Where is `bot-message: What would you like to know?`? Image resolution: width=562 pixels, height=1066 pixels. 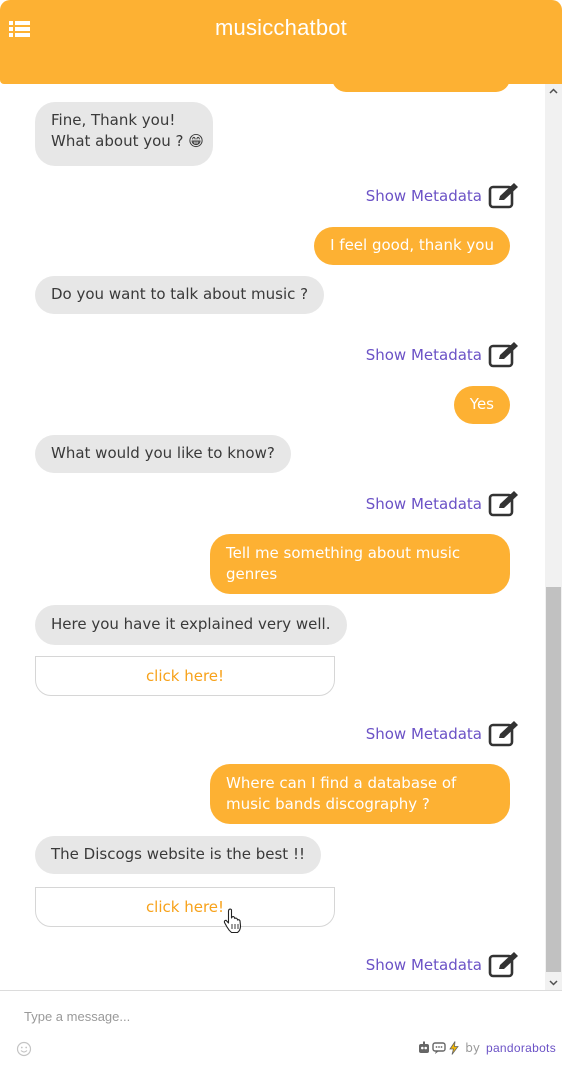 bot-message: What would you like to know? is located at coordinates (163, 454).